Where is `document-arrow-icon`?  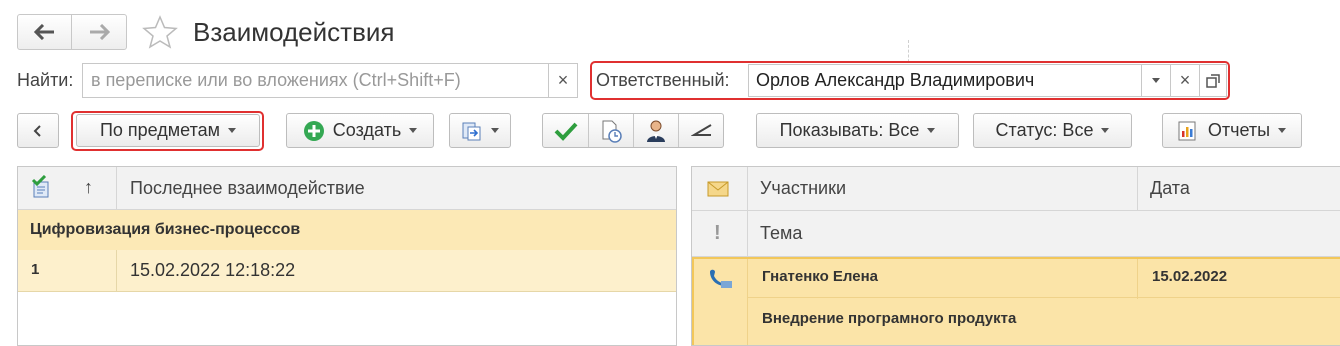 document-arrow-icon is located at coordinates (471, 131).